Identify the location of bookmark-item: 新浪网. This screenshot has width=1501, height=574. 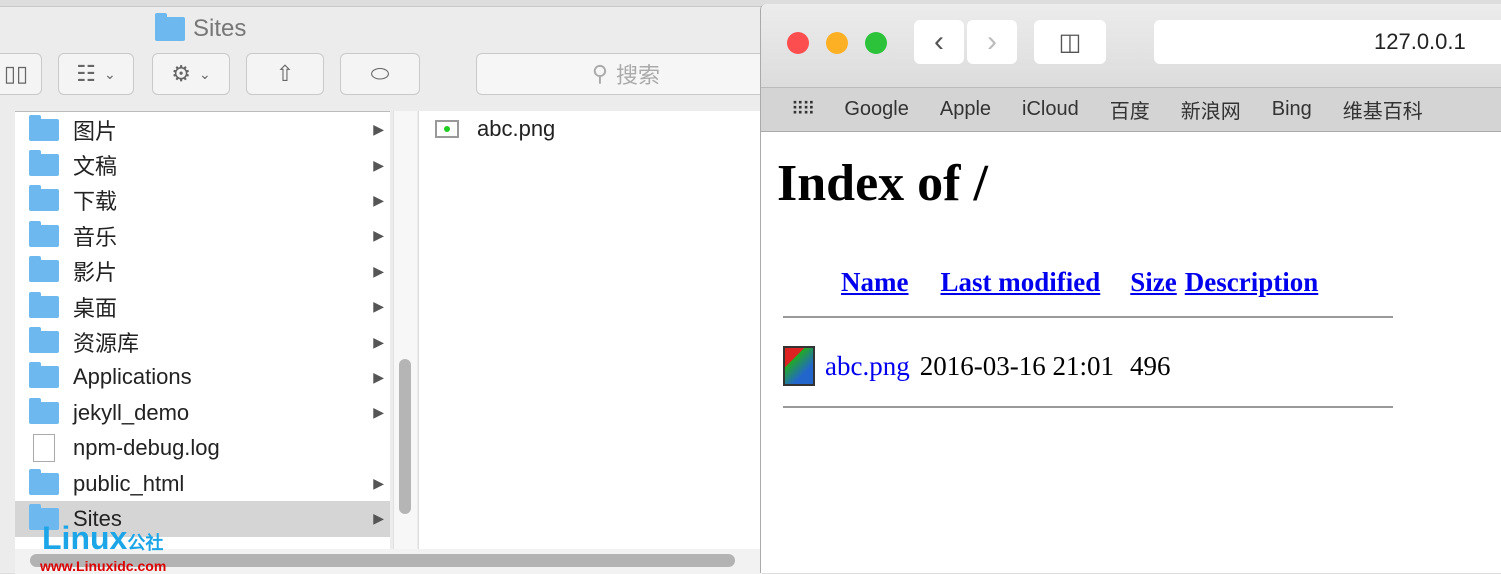
(1211, 109).